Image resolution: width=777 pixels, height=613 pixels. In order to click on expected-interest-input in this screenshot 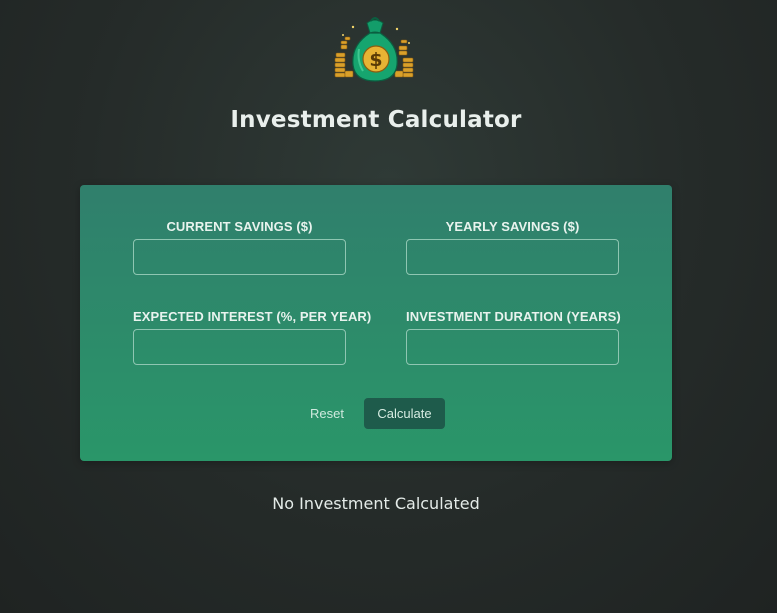, I will do `click(239, 347)`.